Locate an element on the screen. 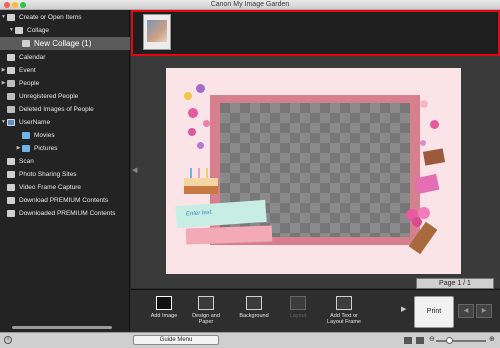 The height and width of the screenshot is (348, 500). sidebar-item-label: UserName is located at coordinates (35, 122).